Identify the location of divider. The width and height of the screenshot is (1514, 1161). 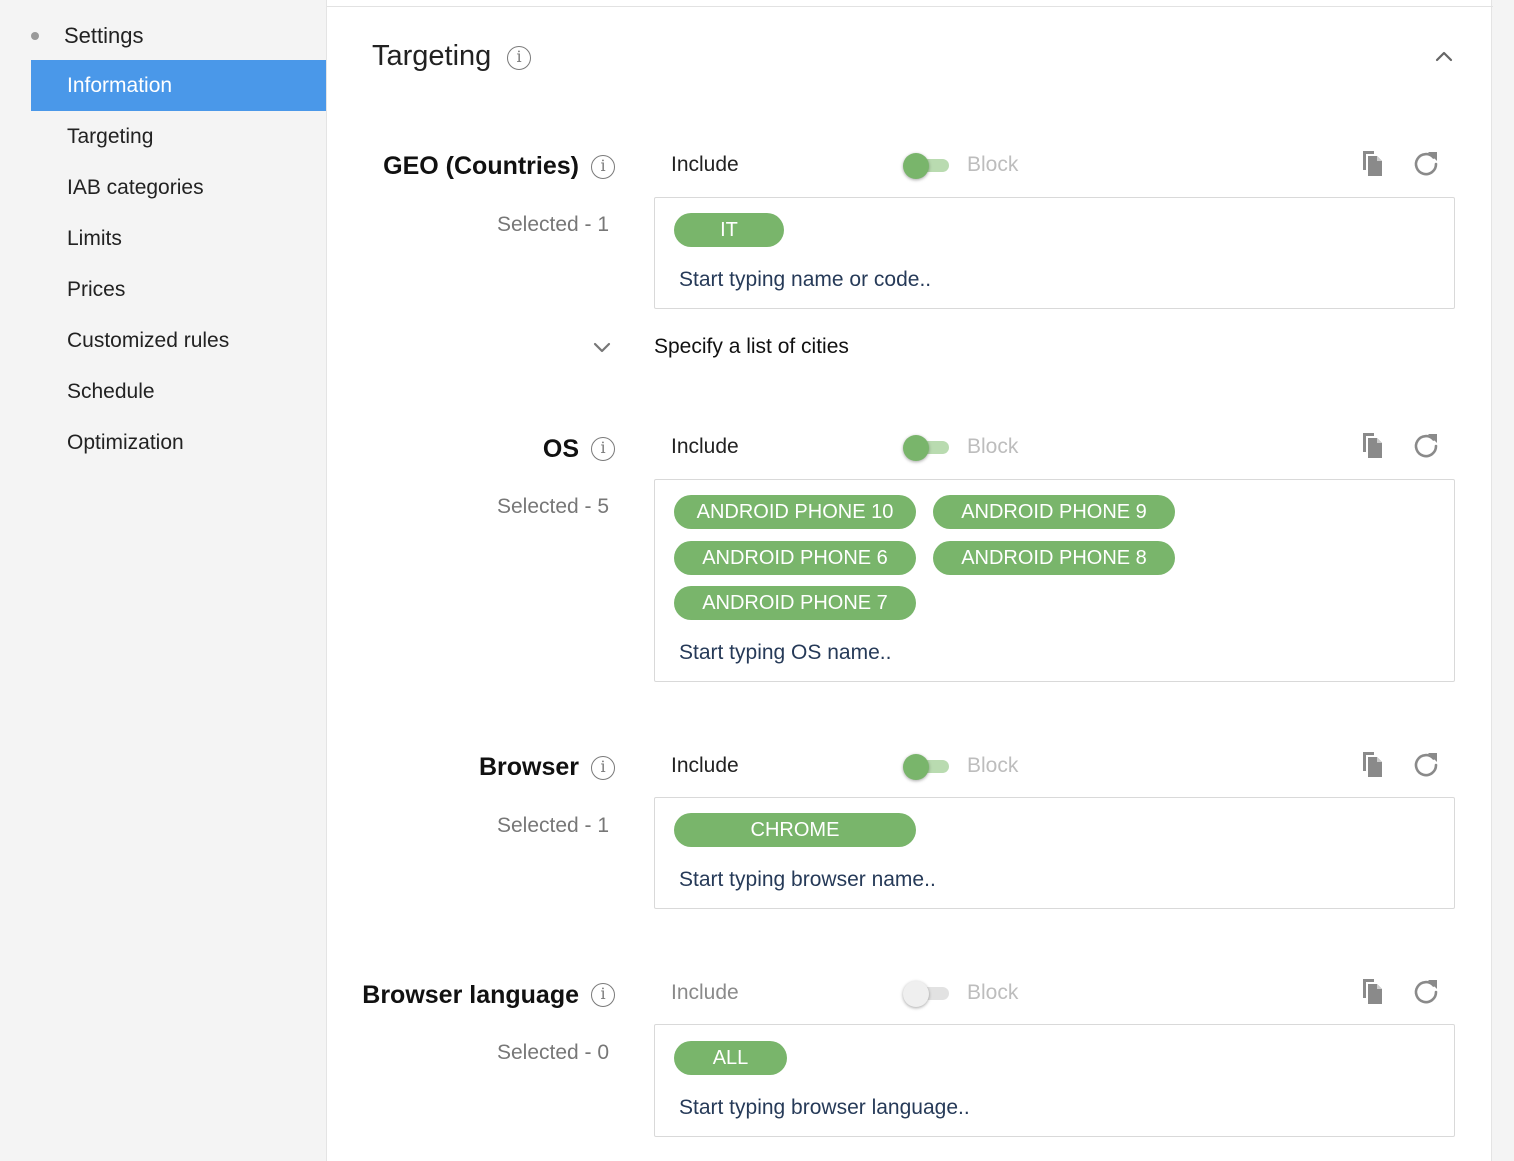
(910, 6).